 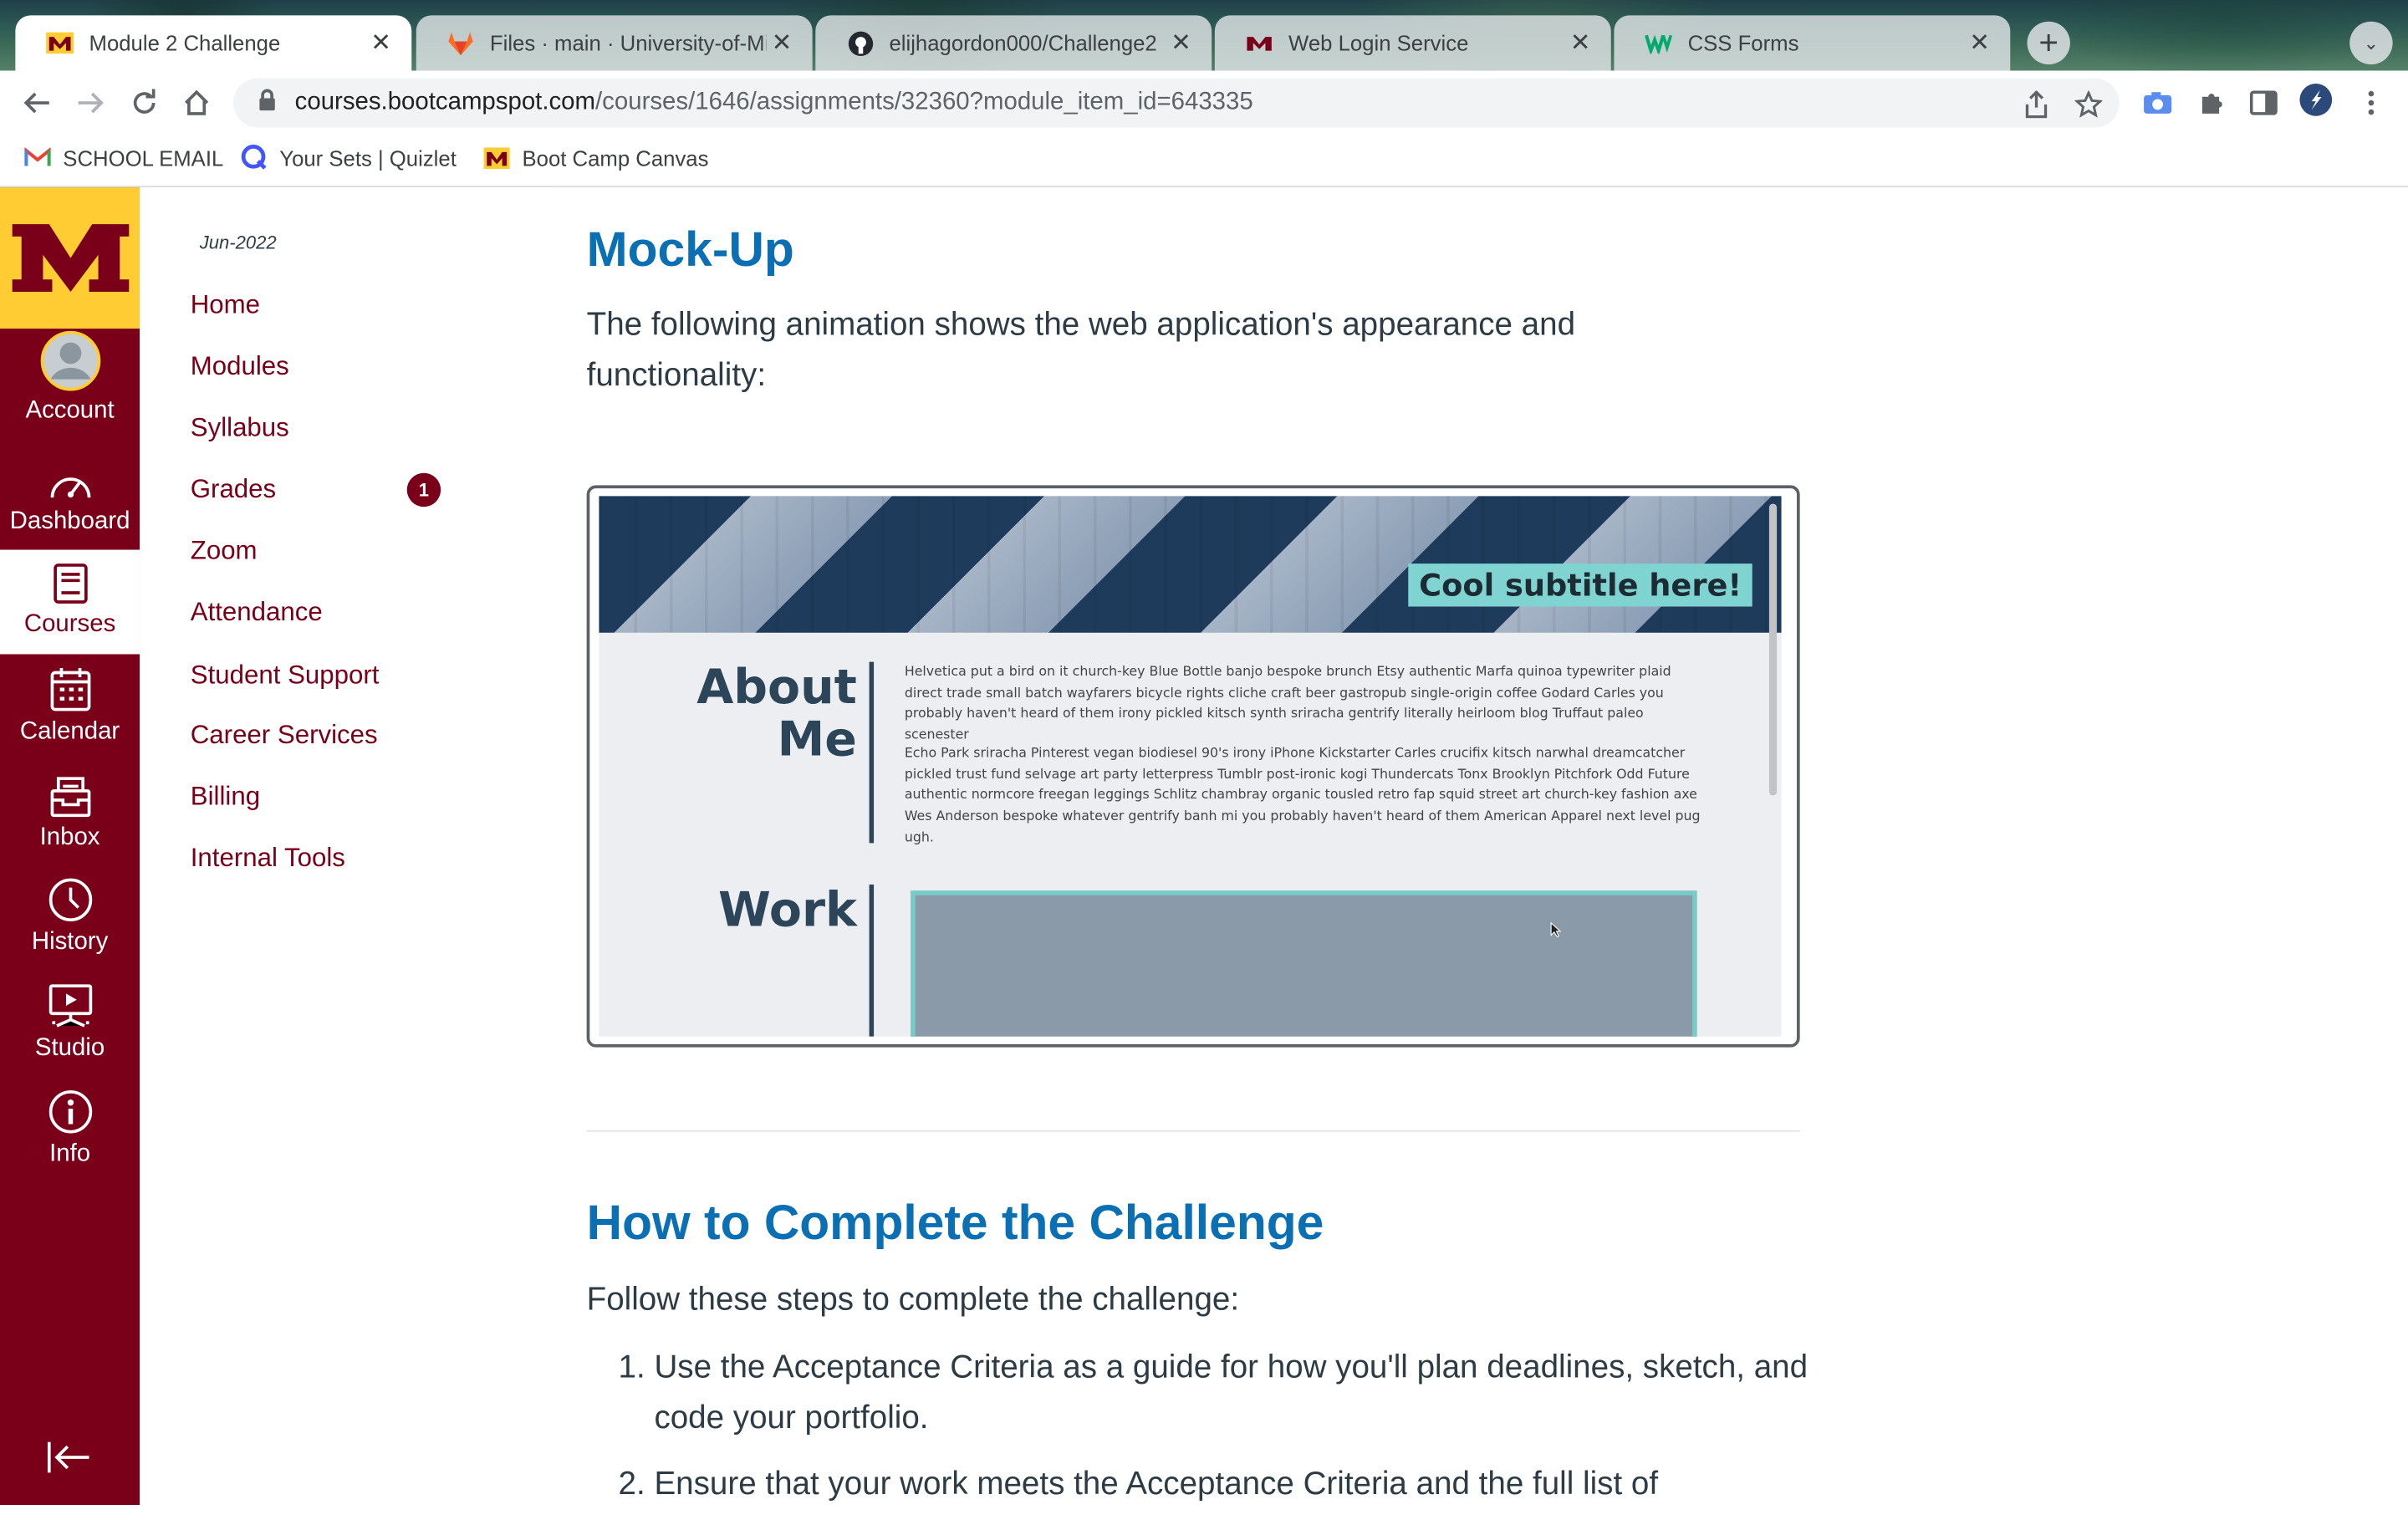 What do you see at coordinates (70, 602) in the screenshot?
I see `global-nav-courses: Courses` at bounding box center [70, 602].